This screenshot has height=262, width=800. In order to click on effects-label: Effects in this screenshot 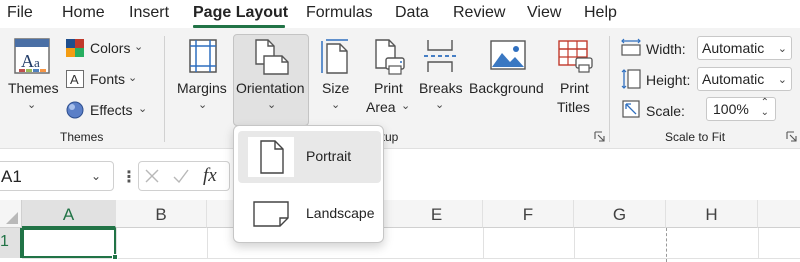, I will do `click(111, 110)`.